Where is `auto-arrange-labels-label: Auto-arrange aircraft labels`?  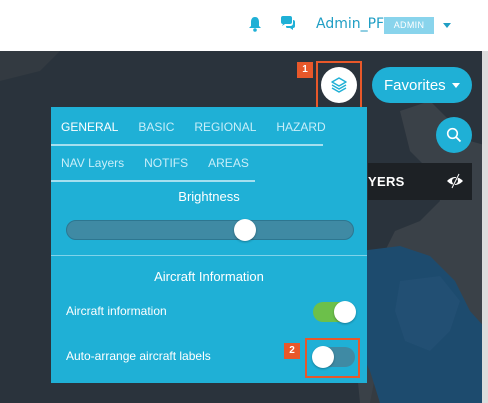
auto-arrange-labels-label: Auto-arrange aircraft labels is located at coordinates (138, 356).